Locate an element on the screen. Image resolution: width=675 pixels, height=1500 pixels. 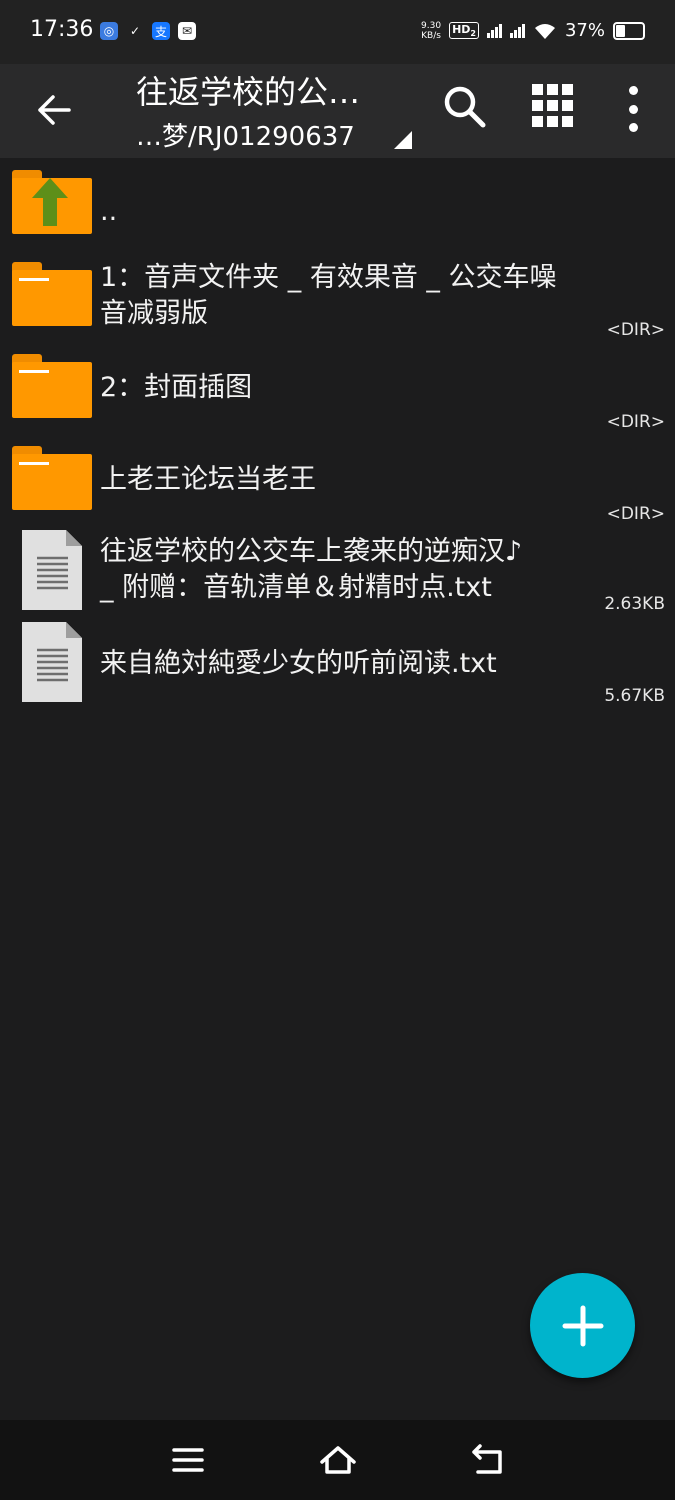
arrow-back-icon is located at coordinates (54, 110).